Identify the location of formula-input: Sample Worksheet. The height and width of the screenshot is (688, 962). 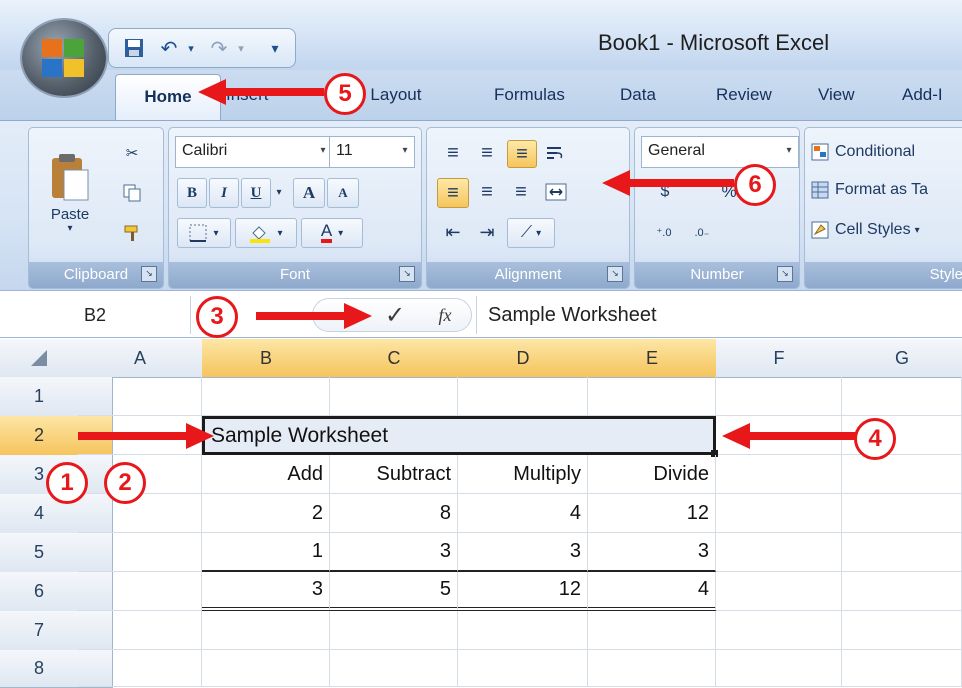
(572, 315).